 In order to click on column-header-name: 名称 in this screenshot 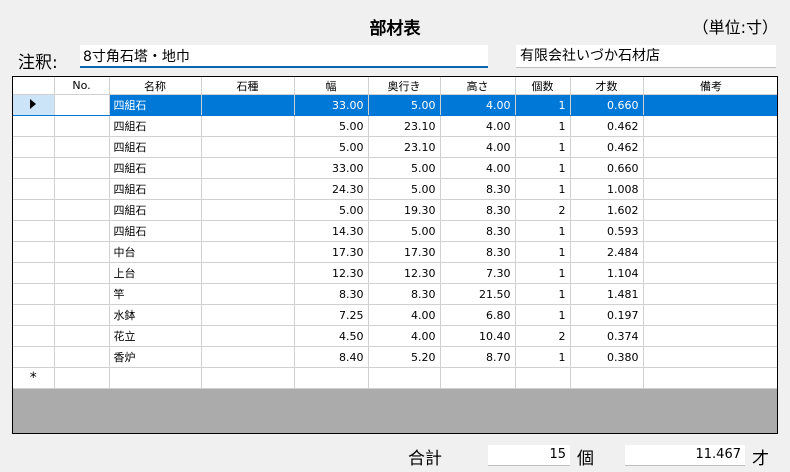, I will do `click(155, 86)`.